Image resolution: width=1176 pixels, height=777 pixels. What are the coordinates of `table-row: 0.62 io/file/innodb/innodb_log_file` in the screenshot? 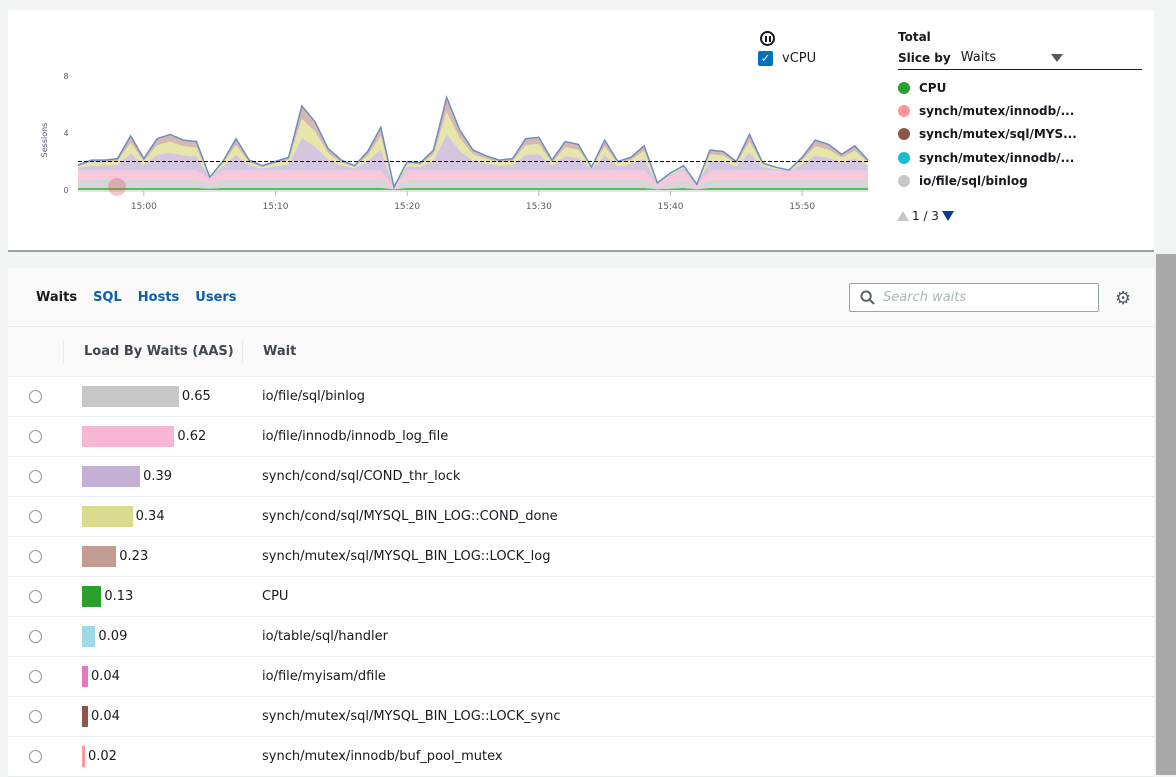 It's located at (581, 437).